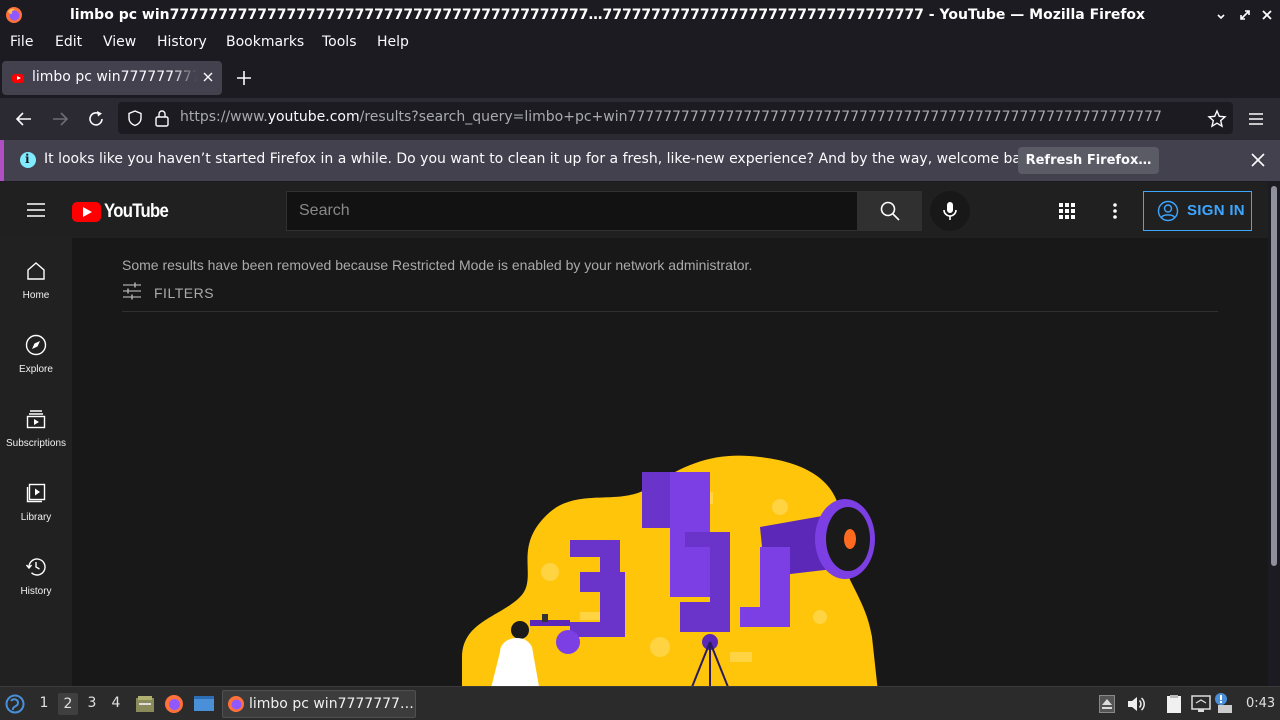  What do you see at coordinates (116, 703) in the screenshot?
I see `workspace-4: 4` at bounding box center [116, 703].